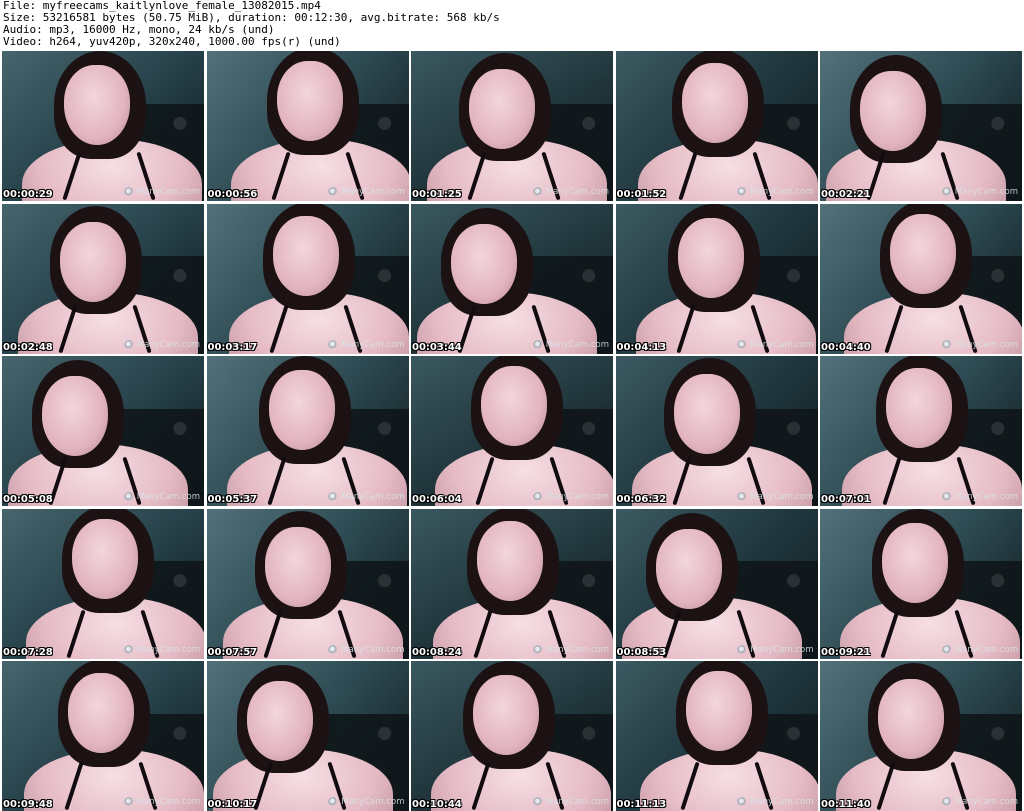 The image size is (1024, 811). Describe the element at coordinates (232, 804) in the screenshot. I see `frame-timestamp: 00:10:17` at that location.